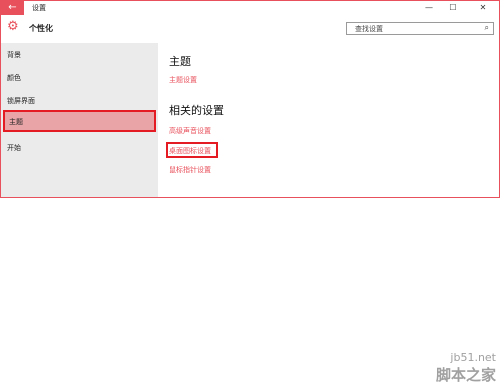 The height and width of the screenshot is (391, 500). Describe the element at coordinates (14, 78) in the screenshot. I see `sidebar-item-label: 颜色` at that location.